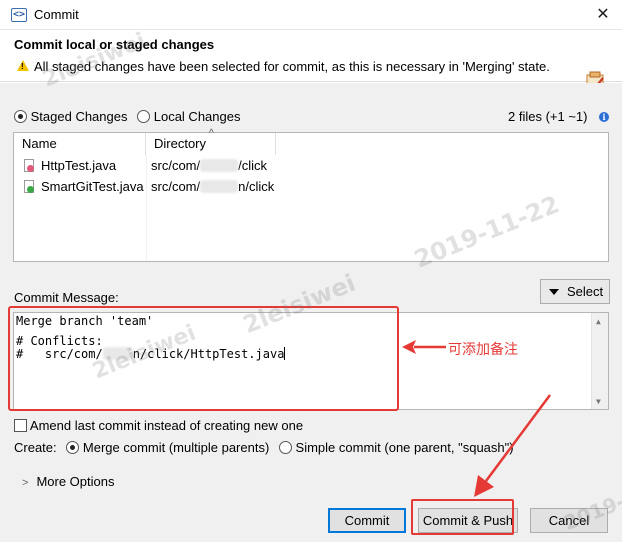 The width and height of the screenshot is (622, 542). What do you see at coordinates (19, 15) in the screenshot?
I see `app-icon: <>` at bounding box center [19, 15].